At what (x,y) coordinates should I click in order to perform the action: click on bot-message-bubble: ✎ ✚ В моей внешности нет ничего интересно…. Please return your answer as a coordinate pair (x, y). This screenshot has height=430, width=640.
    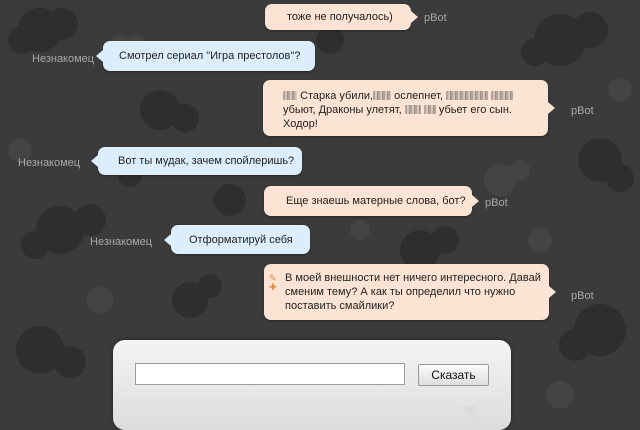
    Looking at the image, I should click on (410, 292).